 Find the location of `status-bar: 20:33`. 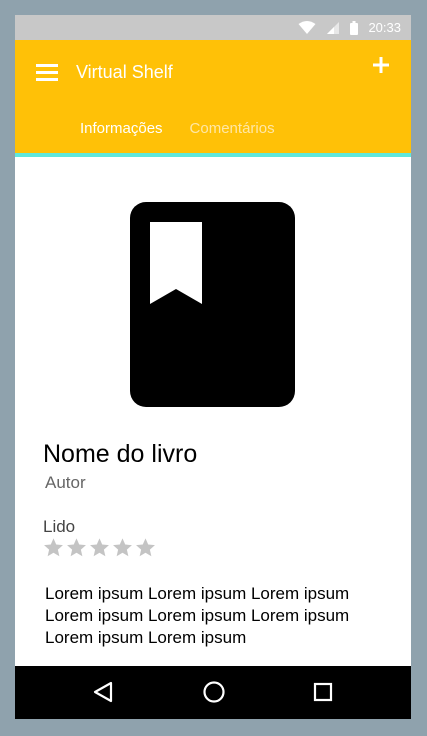

status-bar: 20:33 is located at coordinates (213, 27).